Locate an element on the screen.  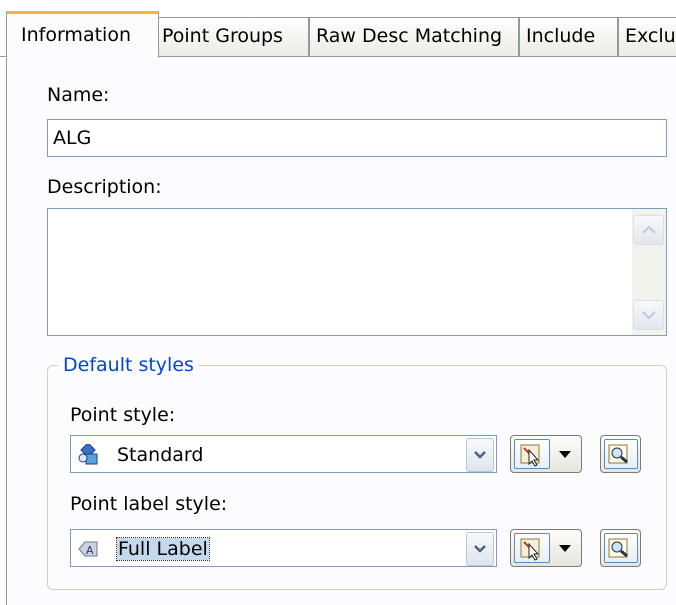
scroll-up-button is located at coordinates (648, 230).